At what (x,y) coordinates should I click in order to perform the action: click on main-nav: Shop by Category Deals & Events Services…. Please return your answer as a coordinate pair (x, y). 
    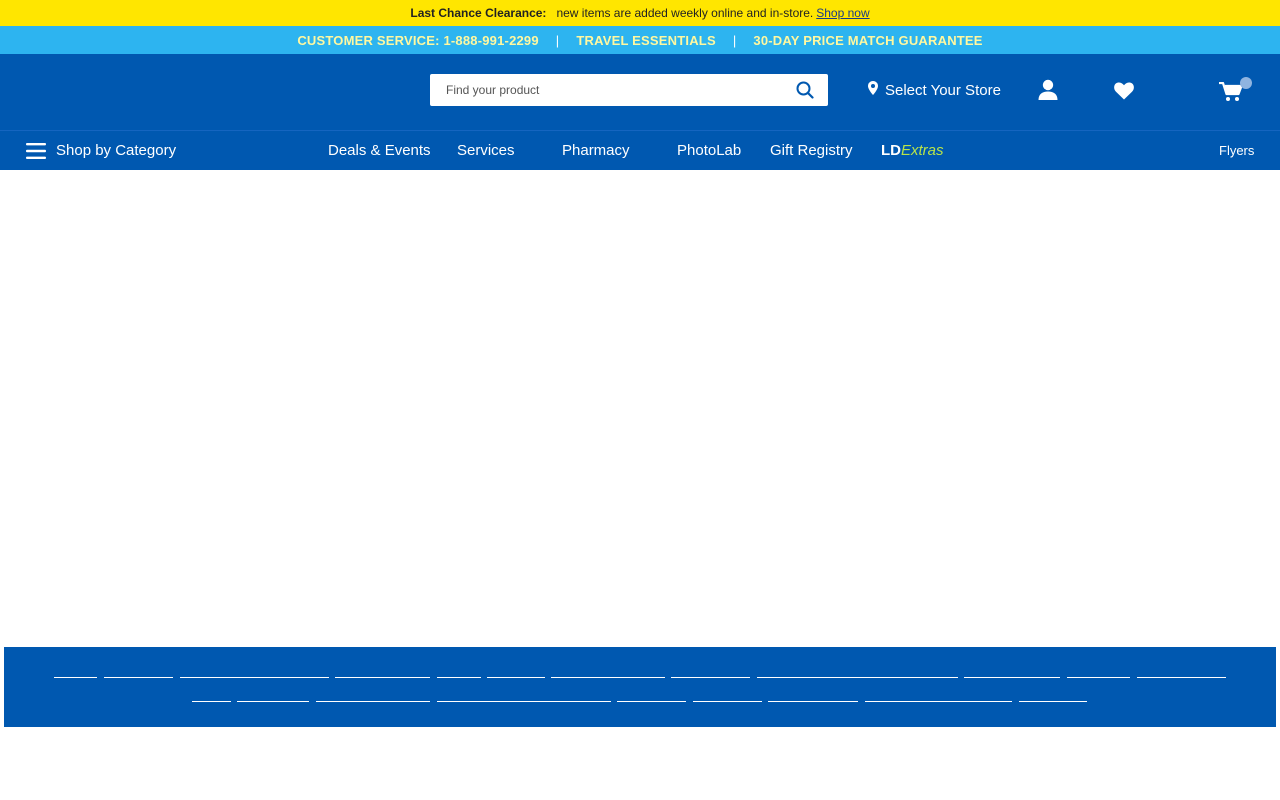
    Looking at the image, I should click on (640, 150).